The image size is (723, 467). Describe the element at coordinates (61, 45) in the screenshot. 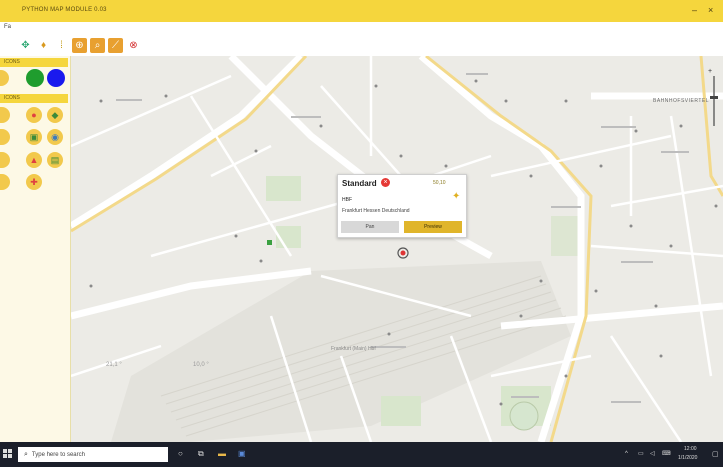

I see `grid-tool-icon: ⁞` at that location.